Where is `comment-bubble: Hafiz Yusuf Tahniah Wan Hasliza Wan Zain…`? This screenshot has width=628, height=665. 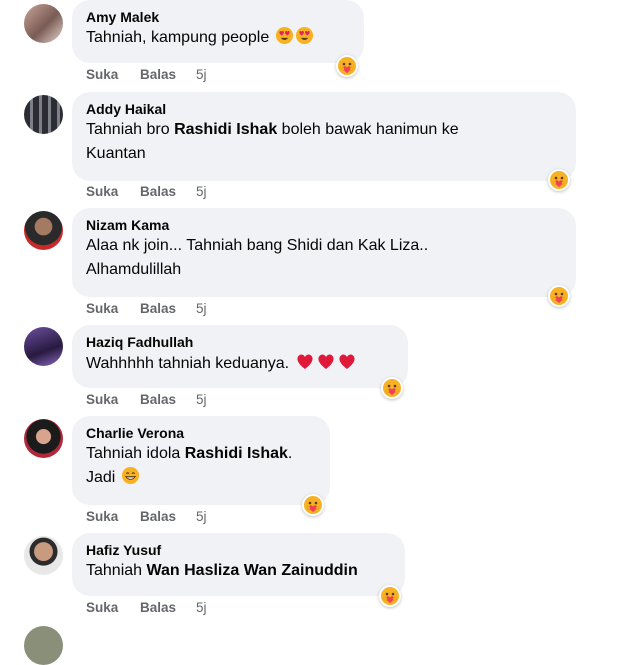
comment-bubble: Hafiz Yusuf Tahniah Wan Hasliza Wan Zain… is located at coordinates (238, 564).